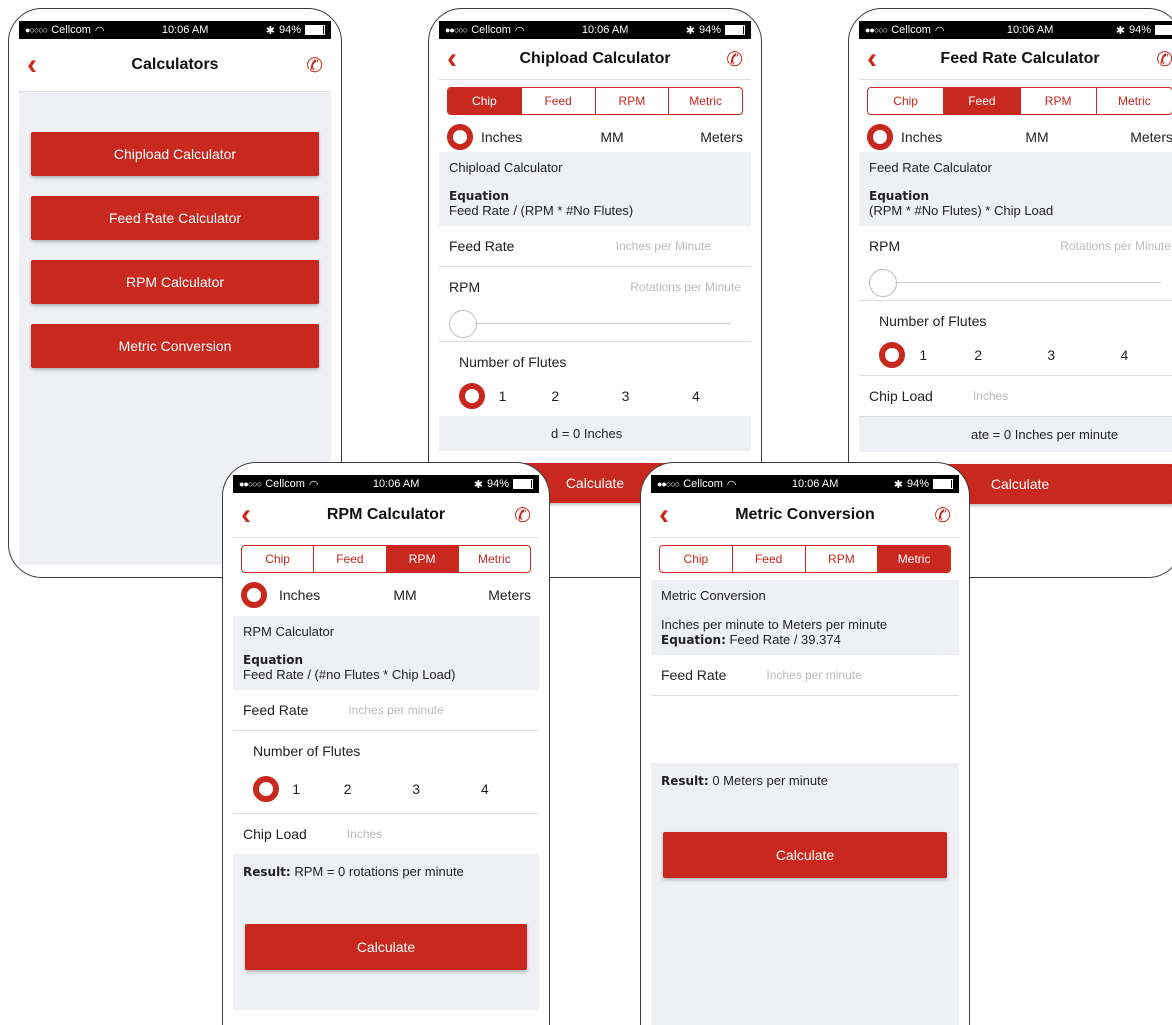  I want to click on feed-rate-row: Feed Rate Inches per minute, so click(386, 710).